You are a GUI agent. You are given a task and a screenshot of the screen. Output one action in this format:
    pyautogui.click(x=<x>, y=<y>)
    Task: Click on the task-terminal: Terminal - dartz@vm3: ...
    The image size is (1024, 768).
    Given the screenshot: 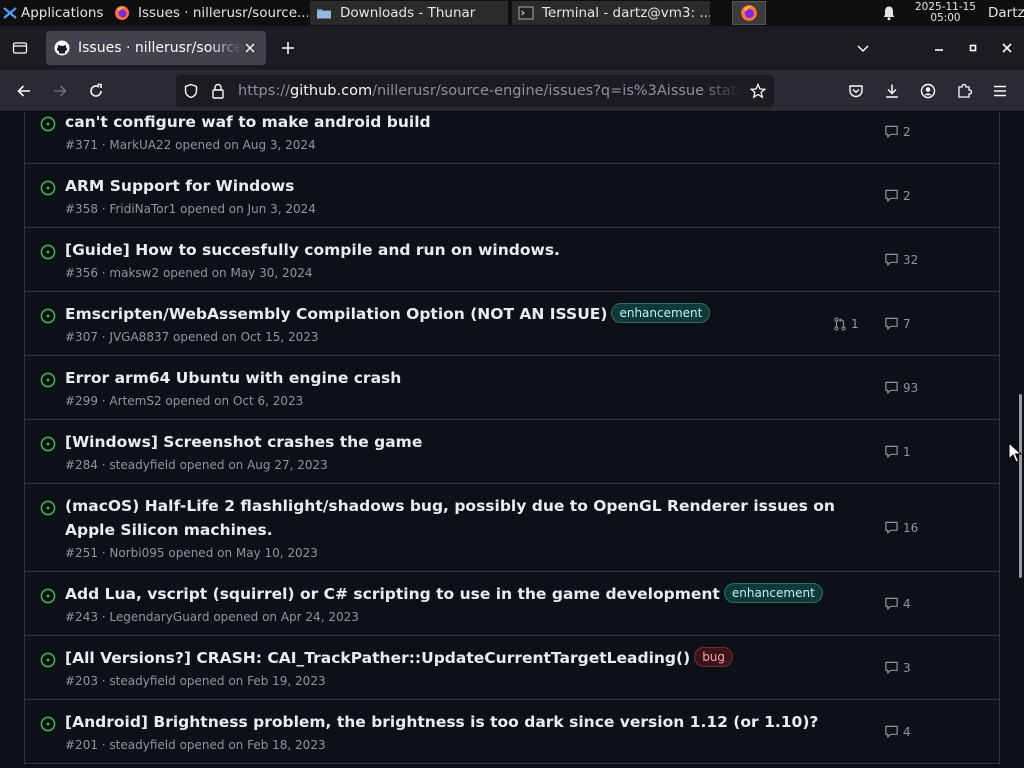 What is the action you would take?
    pyautogui.click(x=611, y=13)
    